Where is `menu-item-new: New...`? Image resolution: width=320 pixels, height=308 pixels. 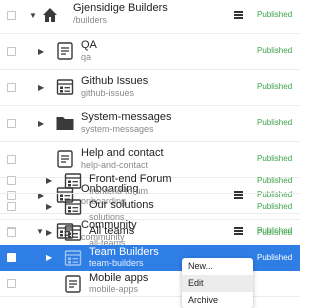
menu-item-new: New... is located at coordinates (217, 266).